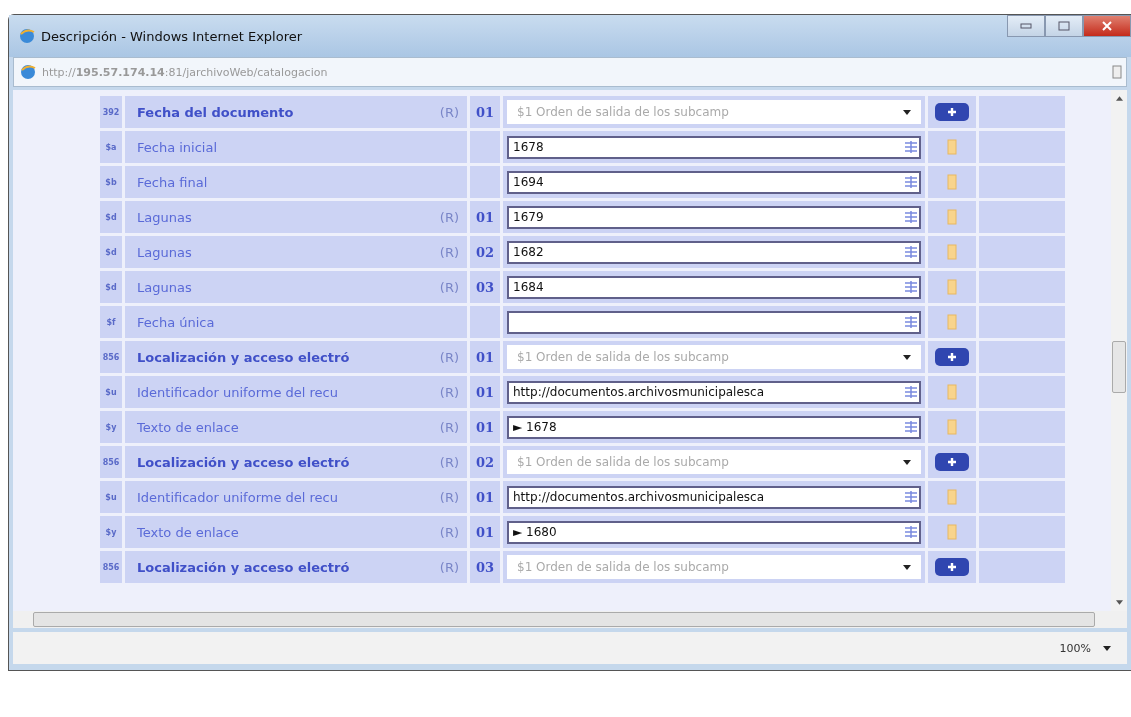 The image size is (1131, 717). What do you see at coordinates (714, 287) in the screenshot?
I see `input-field: 1684` at bounding box center [714, 287].